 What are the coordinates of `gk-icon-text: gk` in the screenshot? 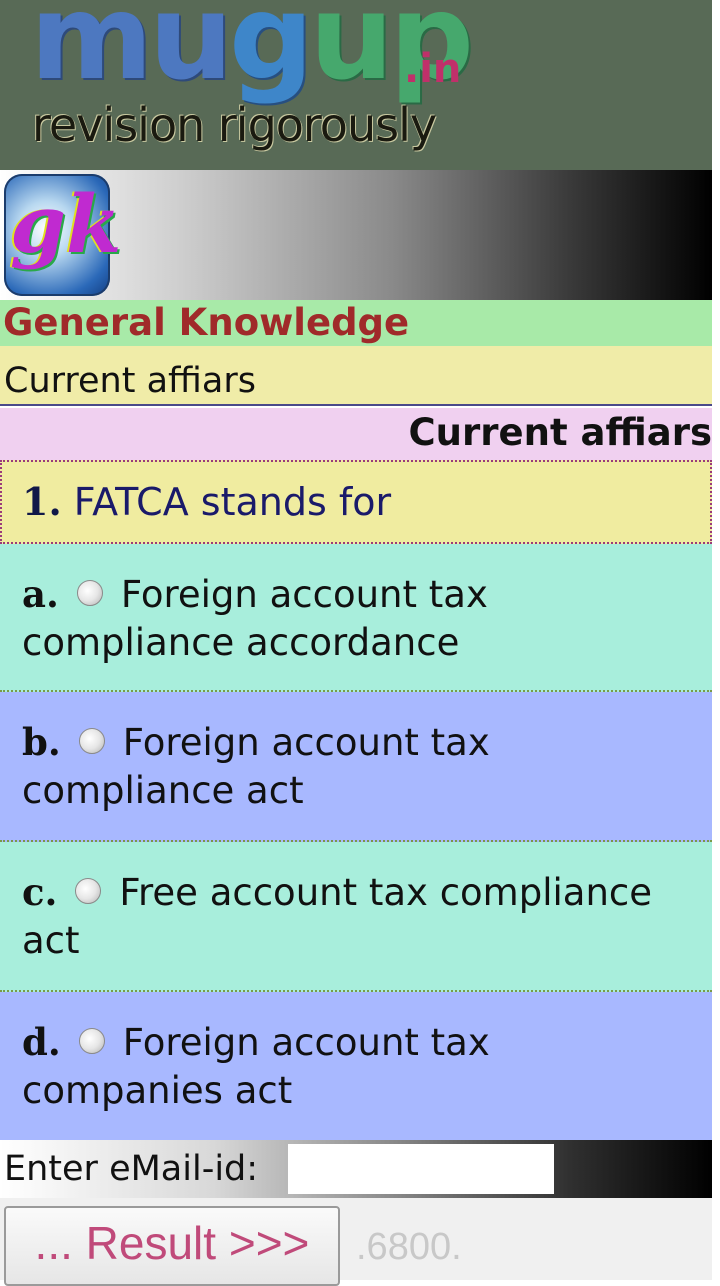 It's located at (66, 224).